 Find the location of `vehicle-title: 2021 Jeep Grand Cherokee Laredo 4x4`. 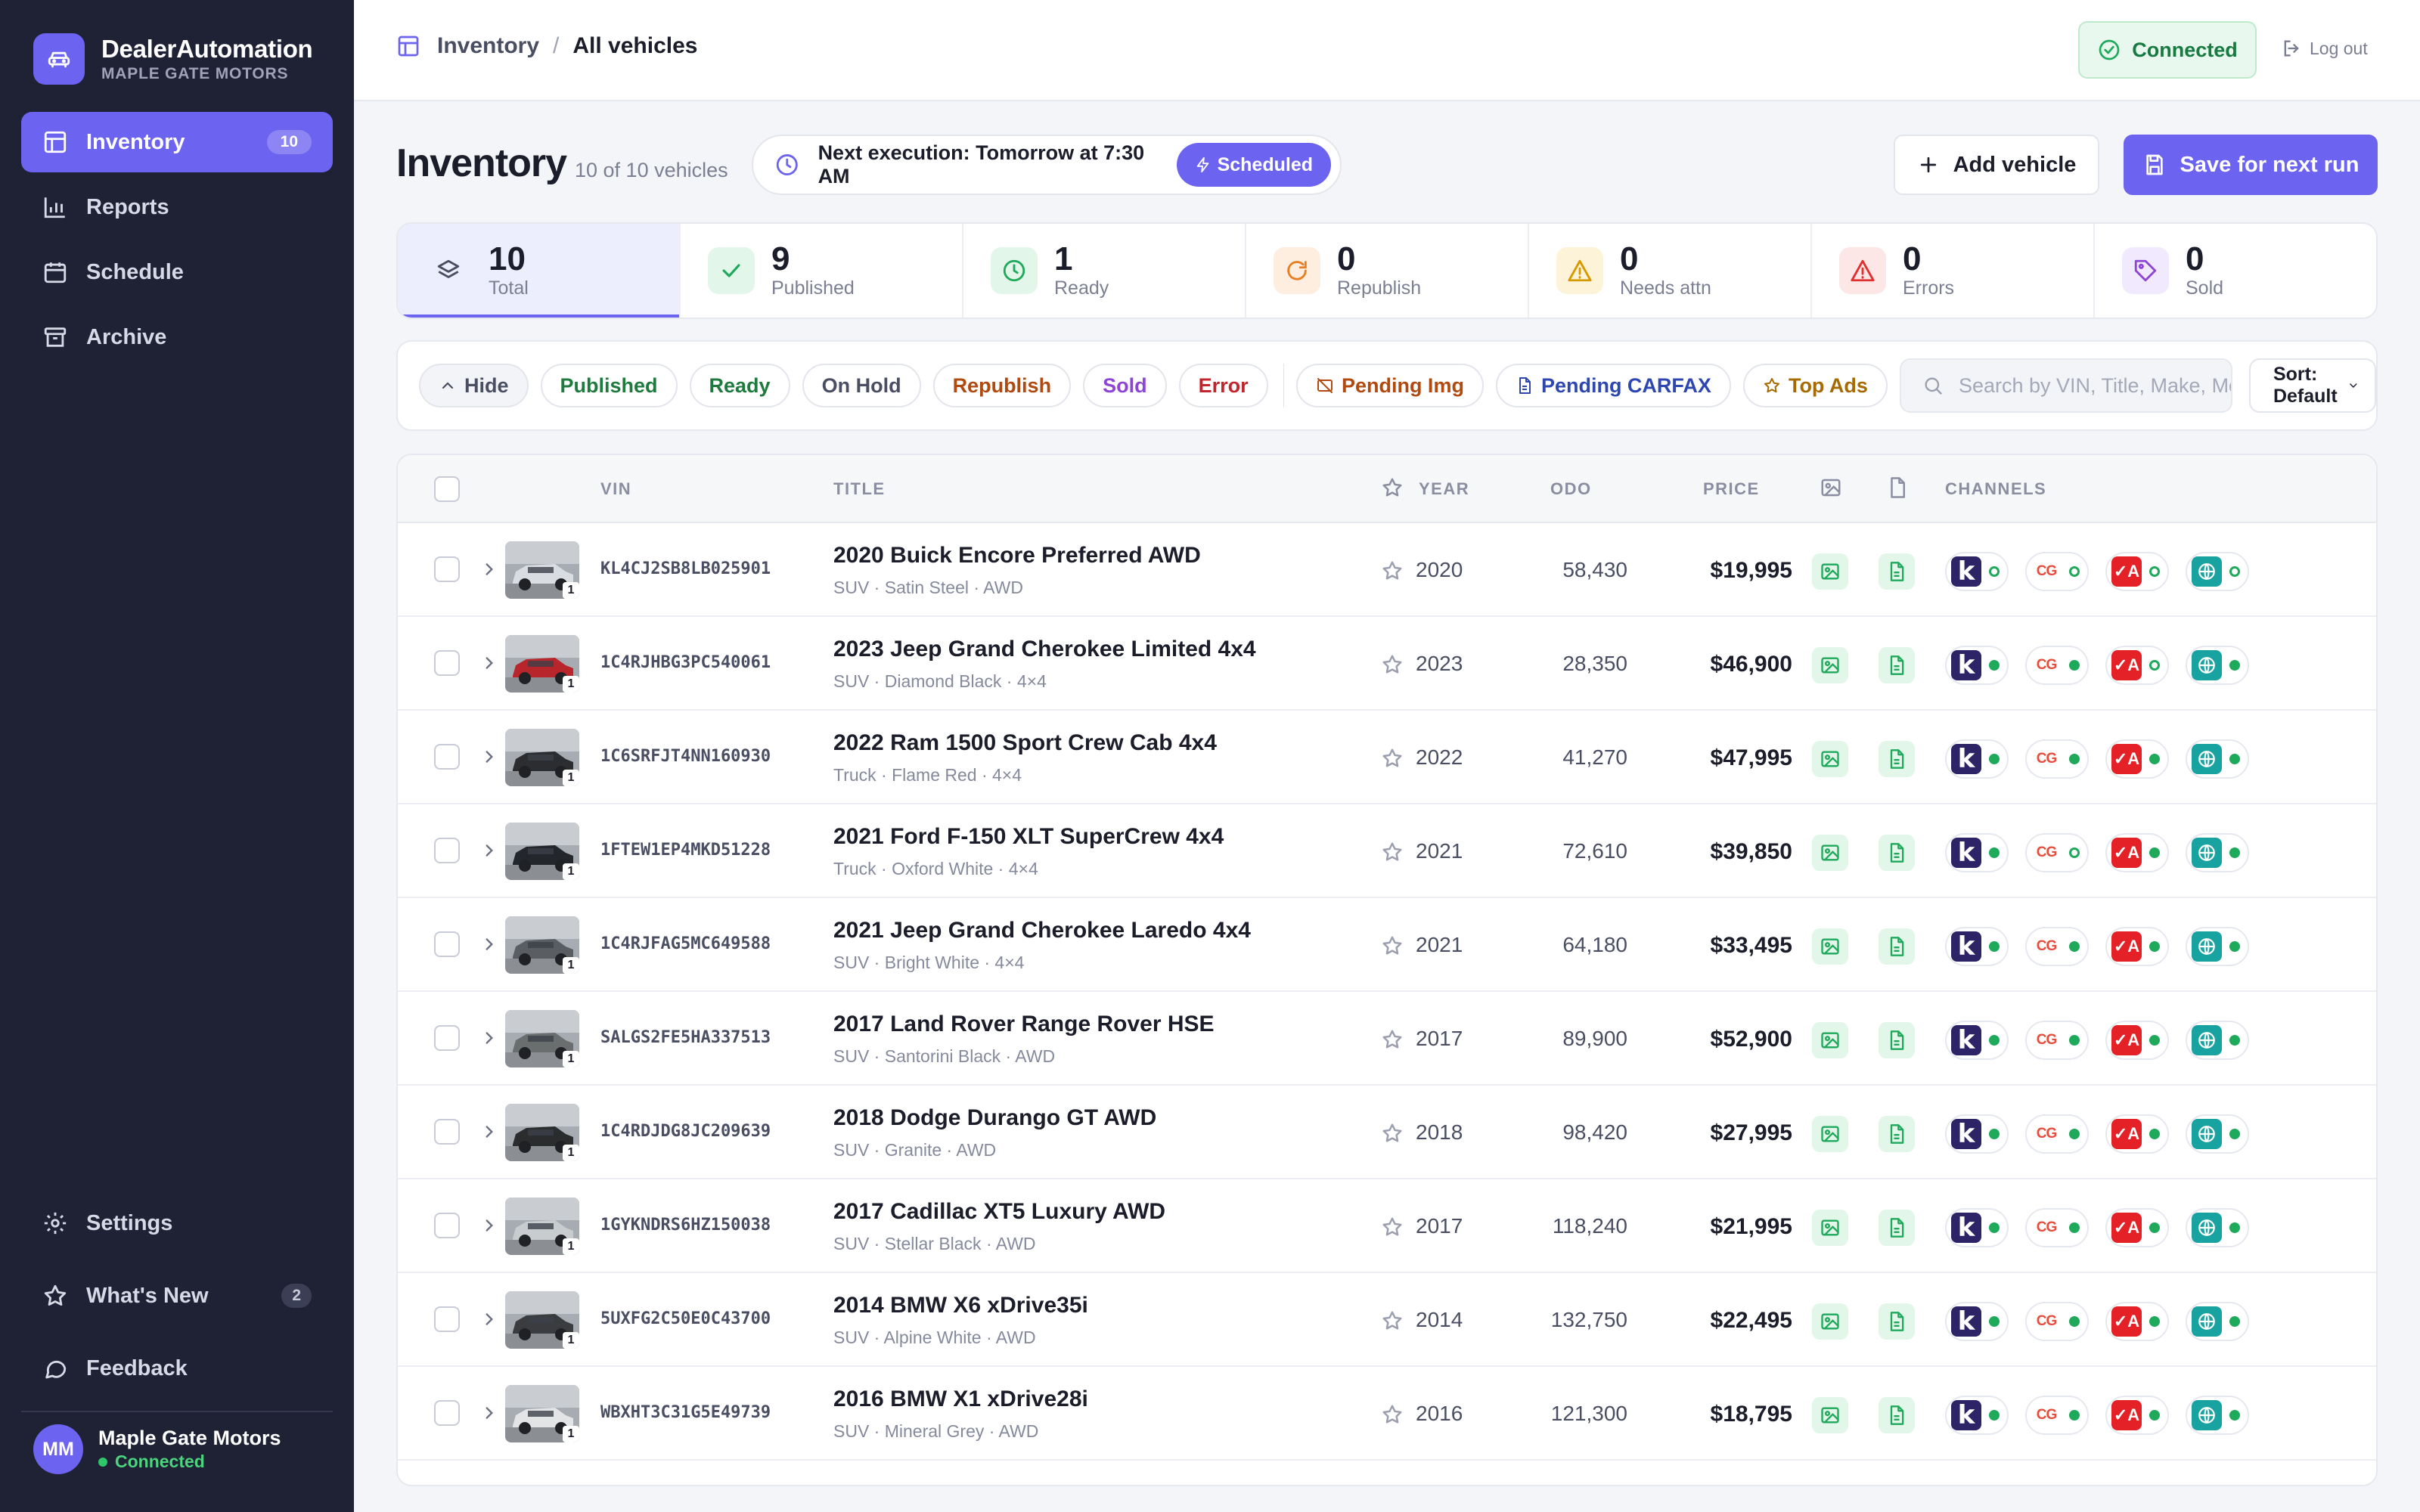

vehicle-title: 2021 Jeep Grand Cherokee Laredo 4x4 is located at coordinates (1042, 931).